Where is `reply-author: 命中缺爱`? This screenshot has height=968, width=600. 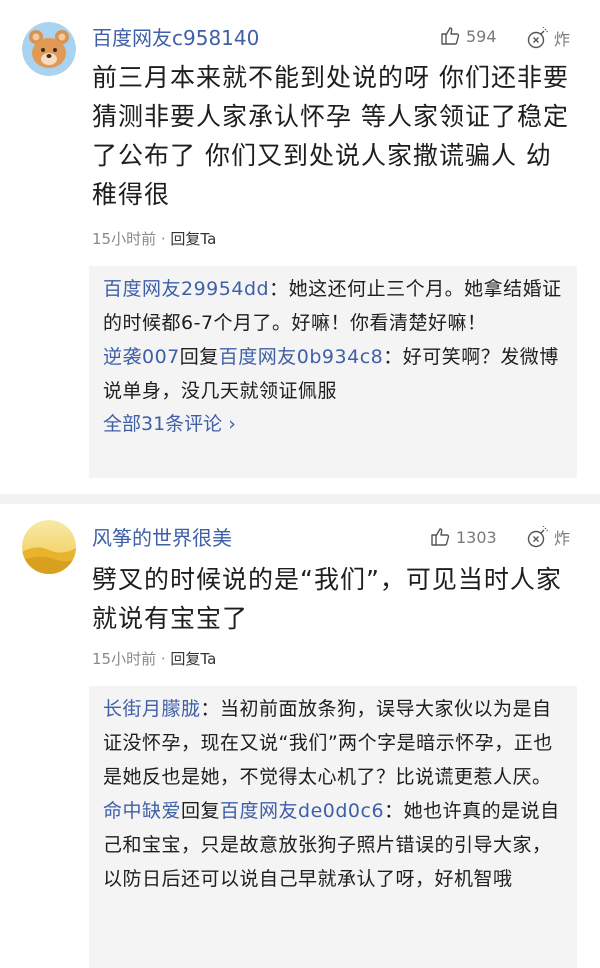
reply-author: 命中缺爱 is located at coordinates (142, 811).